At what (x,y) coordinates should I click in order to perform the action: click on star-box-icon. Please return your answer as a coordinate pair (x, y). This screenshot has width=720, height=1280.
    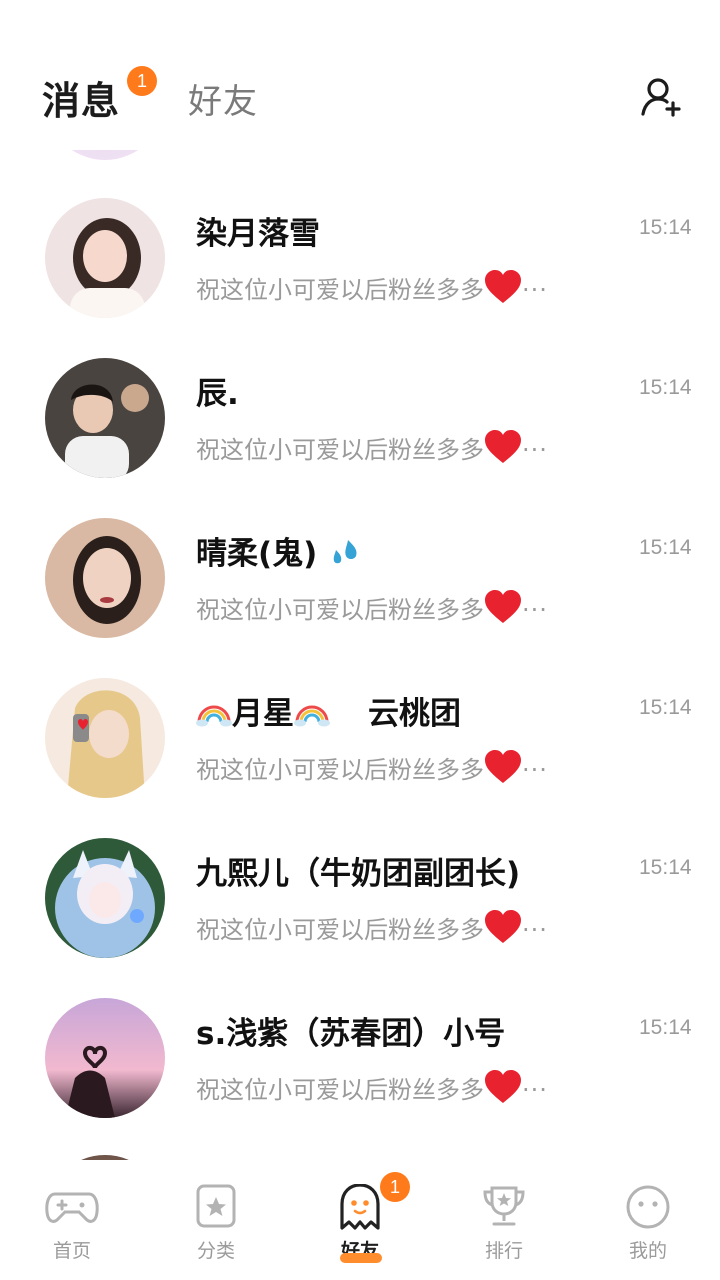
    Looking at the image, I should click on (216, 1206).